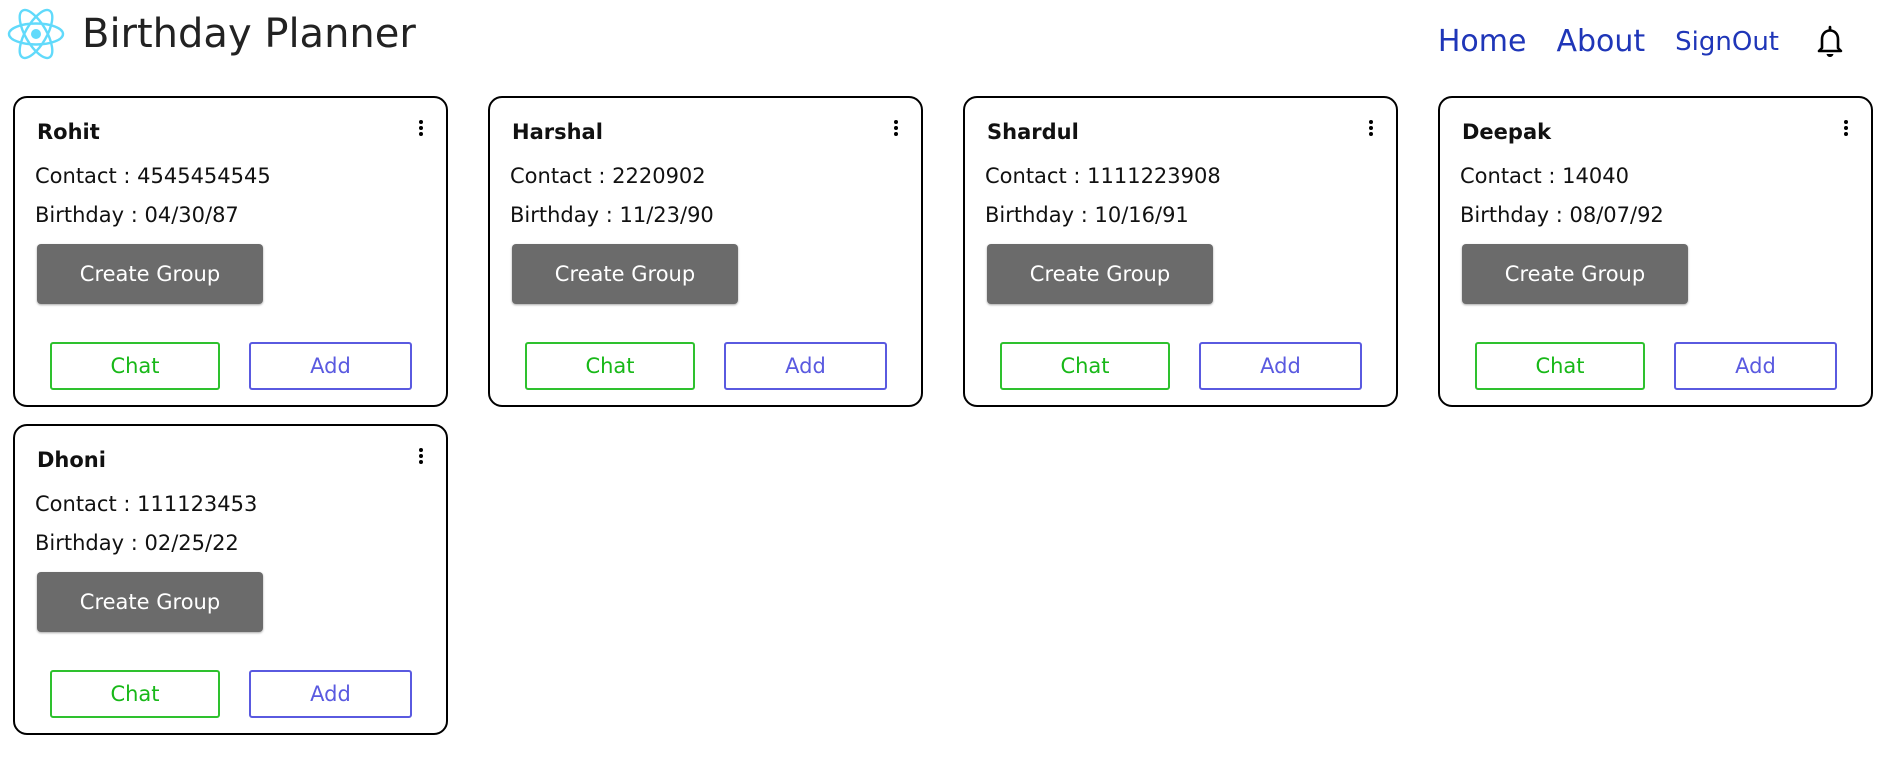  I want to click on card-name: Dhoni, so click(71, 460).